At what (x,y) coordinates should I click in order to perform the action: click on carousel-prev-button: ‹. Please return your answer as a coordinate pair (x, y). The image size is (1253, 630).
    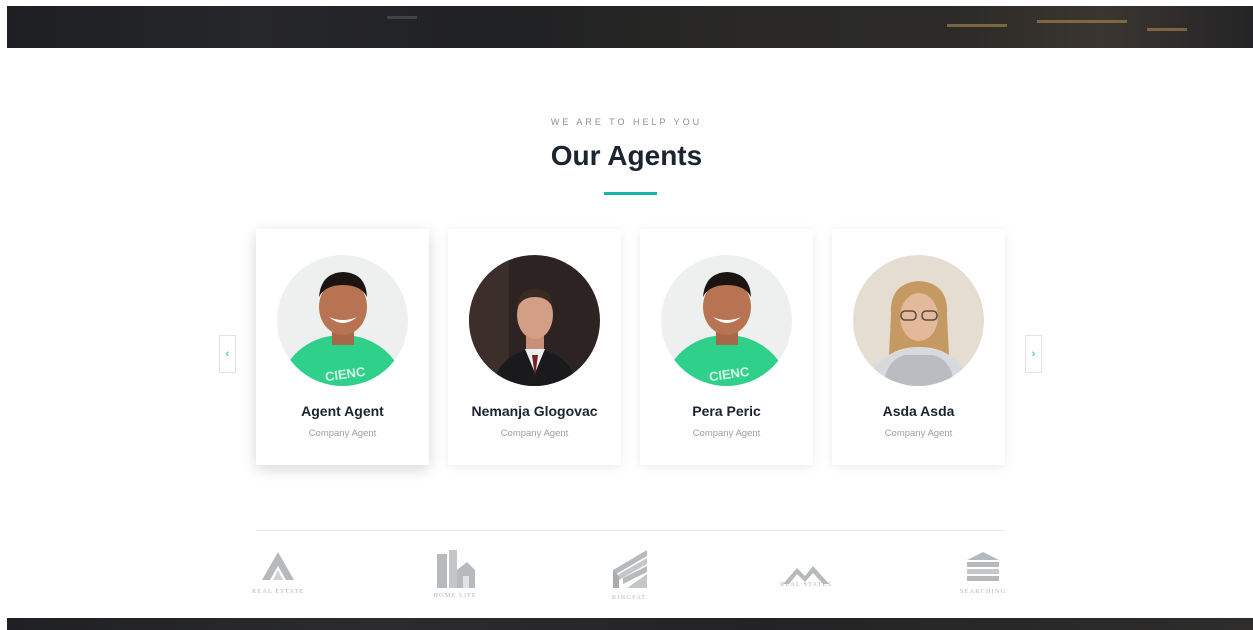
    Looking at the image, I should click on (227, 354).